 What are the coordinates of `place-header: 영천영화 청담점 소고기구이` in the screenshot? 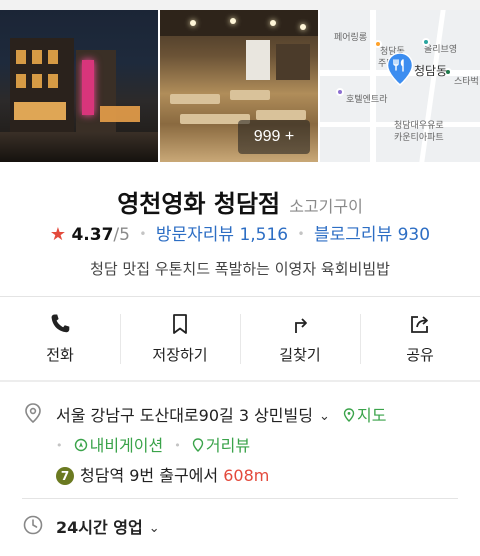 It's located at (240, 201).